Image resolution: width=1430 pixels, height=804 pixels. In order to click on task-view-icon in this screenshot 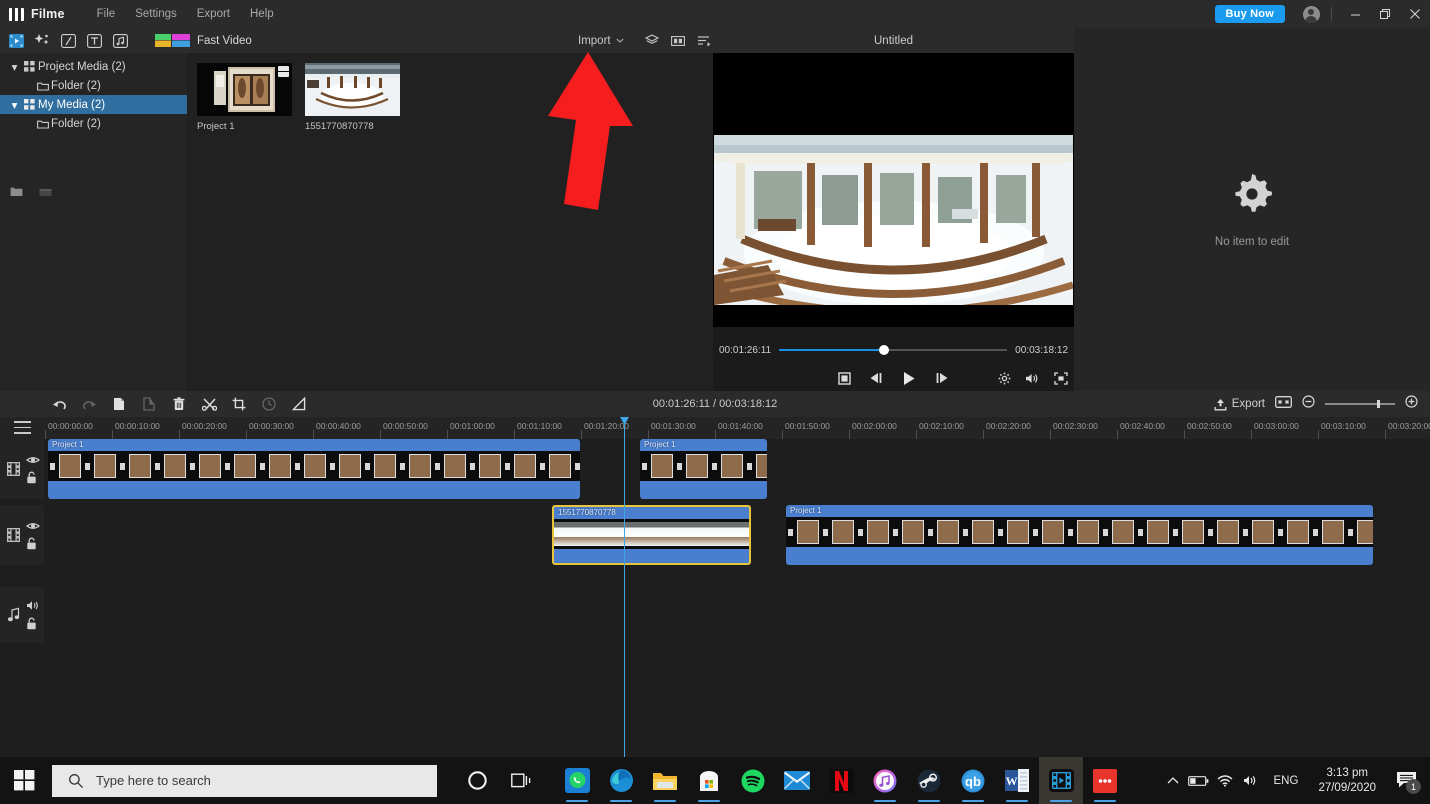, I will do `click(521, 780)`.